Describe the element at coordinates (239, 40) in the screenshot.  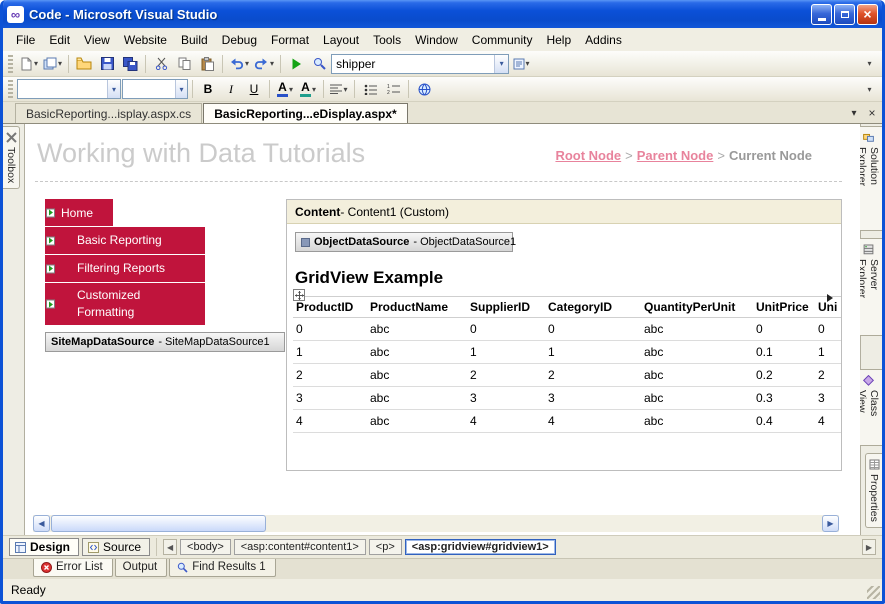
I see `menu-debug: Debug` at that location.